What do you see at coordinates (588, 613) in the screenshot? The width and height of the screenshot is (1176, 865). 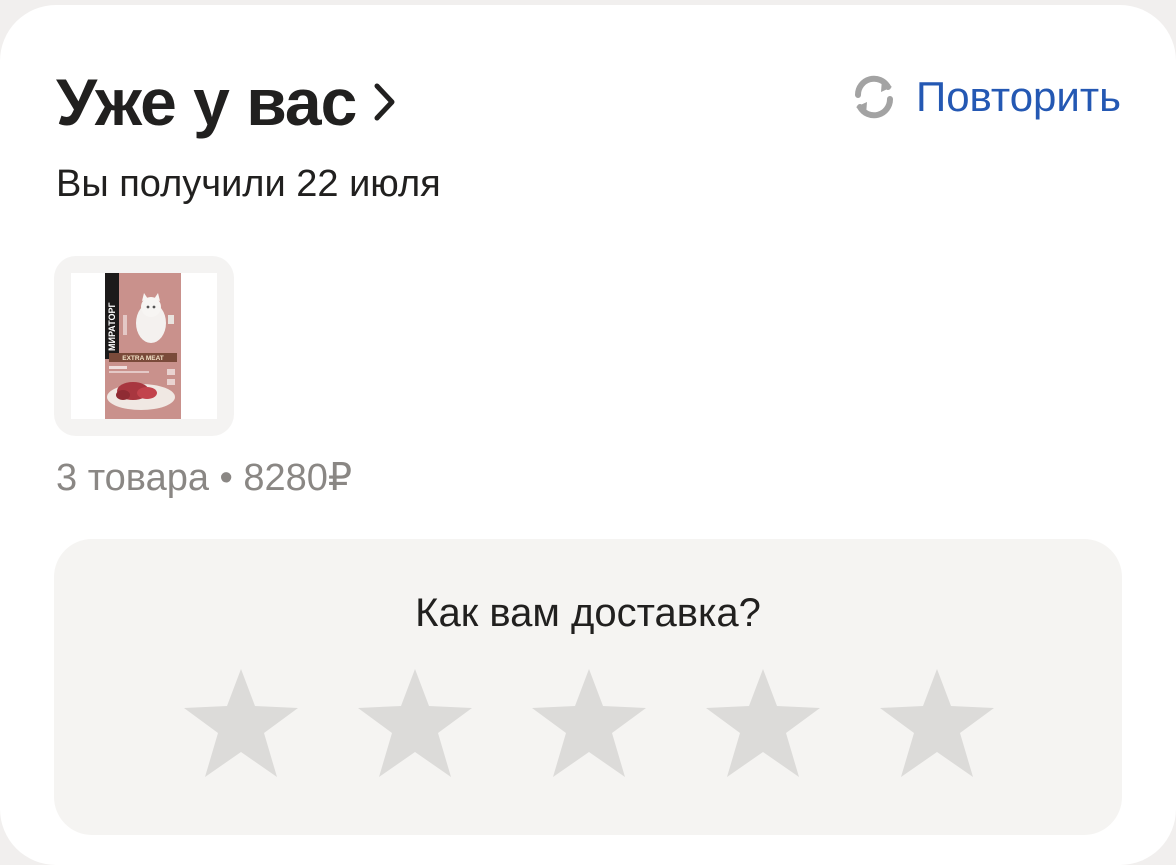 I see `rating-question: Как вам доставка?` at bounding box center [588, 613].